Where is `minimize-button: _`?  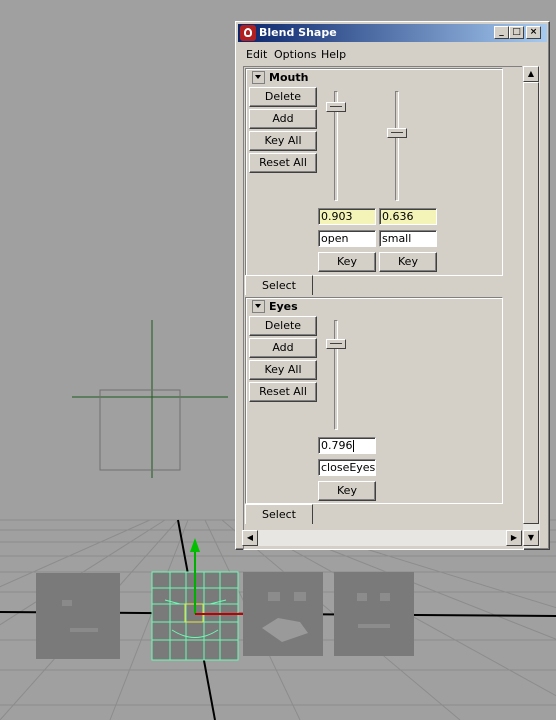 minimize-button: _ is located at coordinates (501, 32).